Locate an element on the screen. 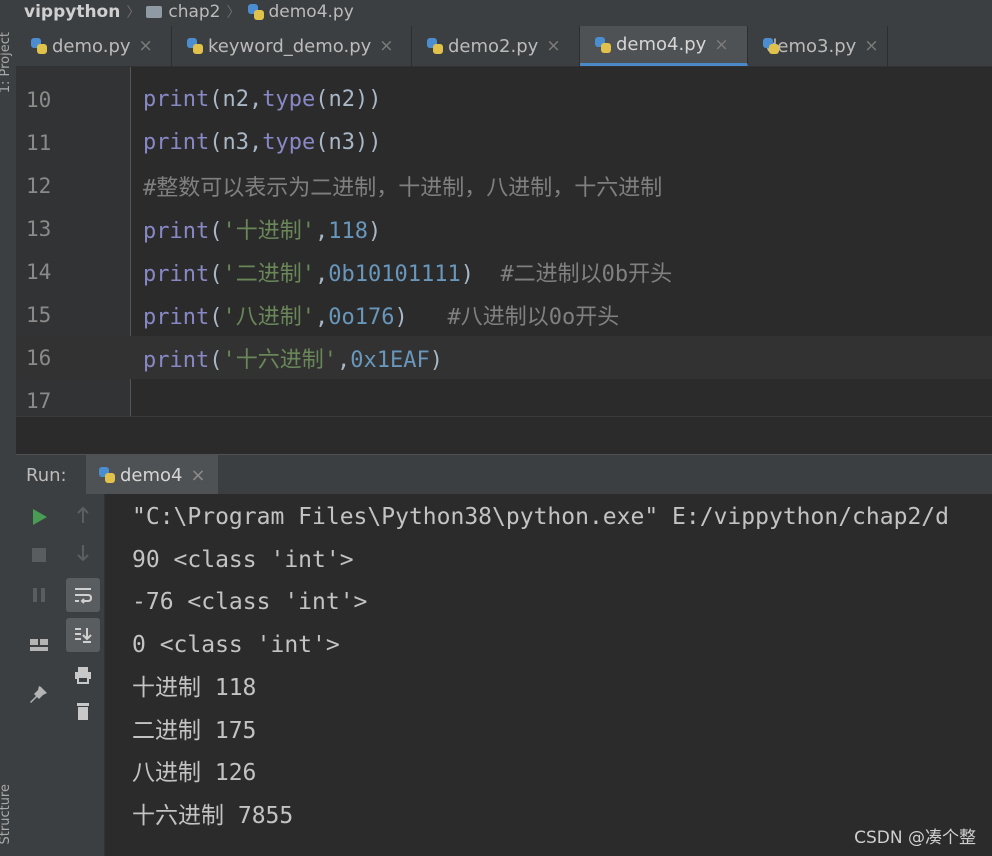 The height and width of the screenshot is (856, 992). run-toolbar-primary is located at coordinates (39, 675).